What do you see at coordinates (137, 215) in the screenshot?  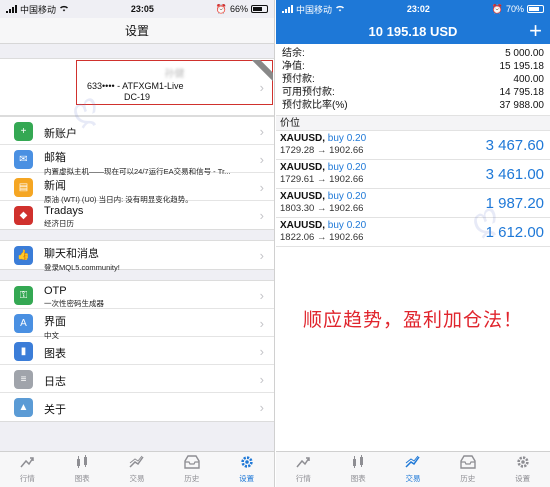 I see `settings-menu-item: ◆ Tradays 经济日历 ›` at bounding box center [137, 215].